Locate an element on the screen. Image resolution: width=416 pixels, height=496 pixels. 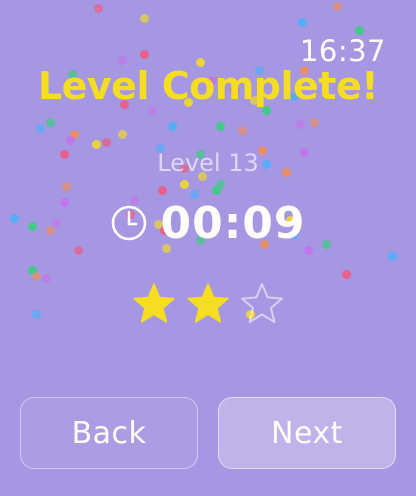
level-complete-title: Level Complete! is located at coordinates (208, 86).